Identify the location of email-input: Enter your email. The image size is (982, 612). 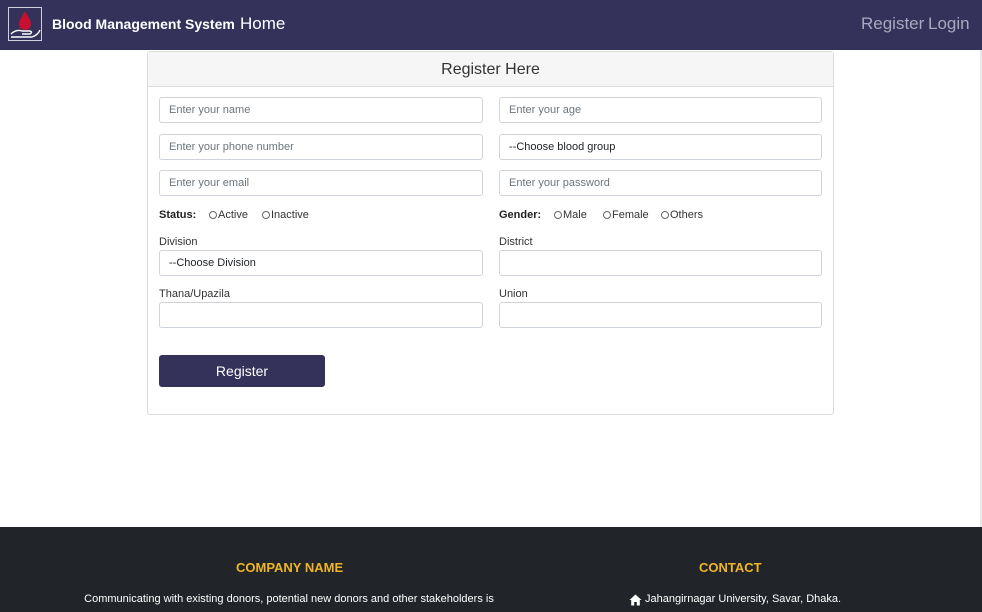
(321, 183).